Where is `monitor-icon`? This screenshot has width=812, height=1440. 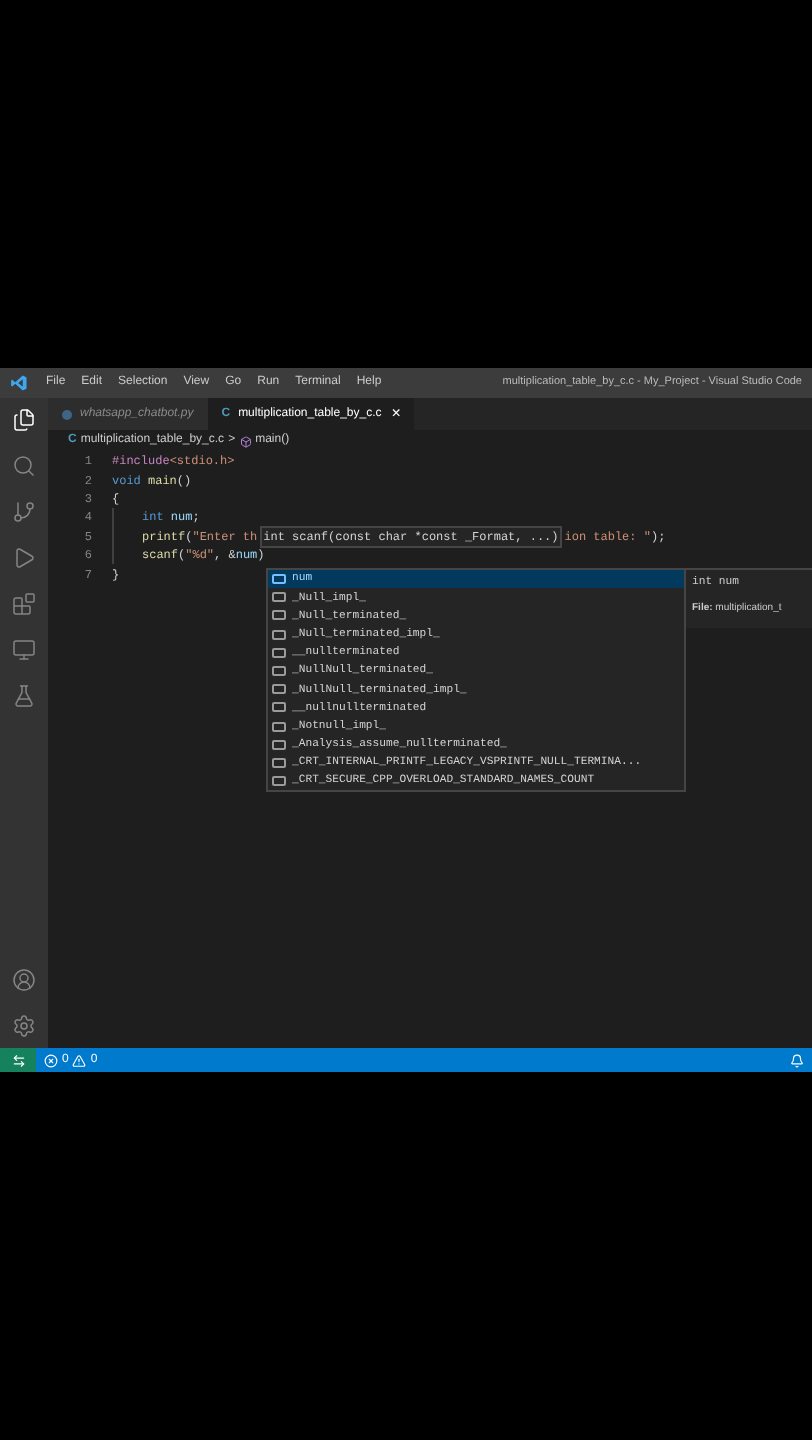
monitor-icon is located at coordinates (24, 650).